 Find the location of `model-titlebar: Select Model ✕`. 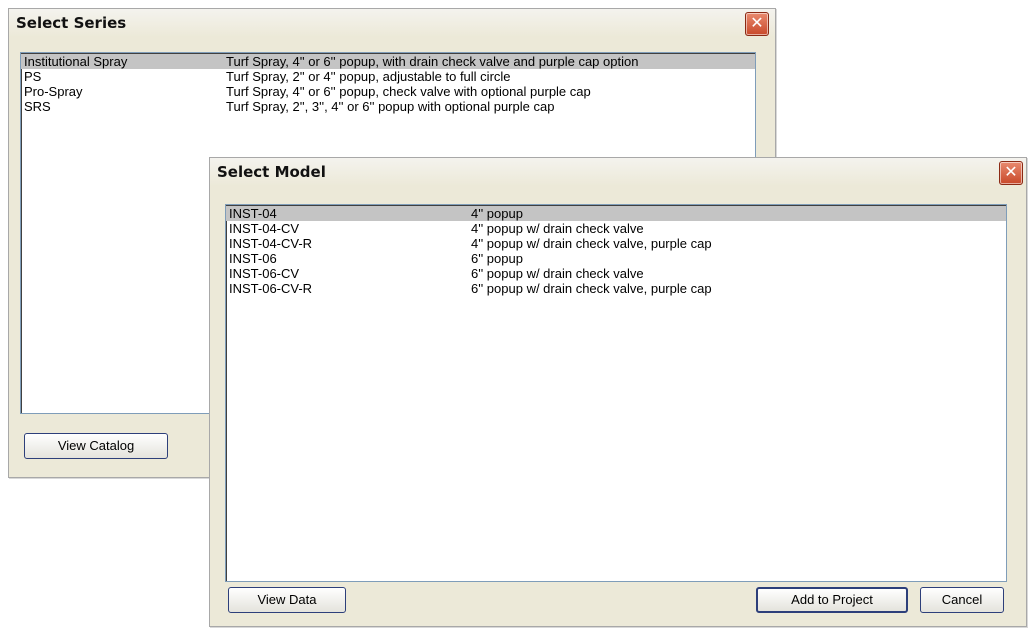

model-titlebar: Select Model ✕ is located at coordinates (618, 172).